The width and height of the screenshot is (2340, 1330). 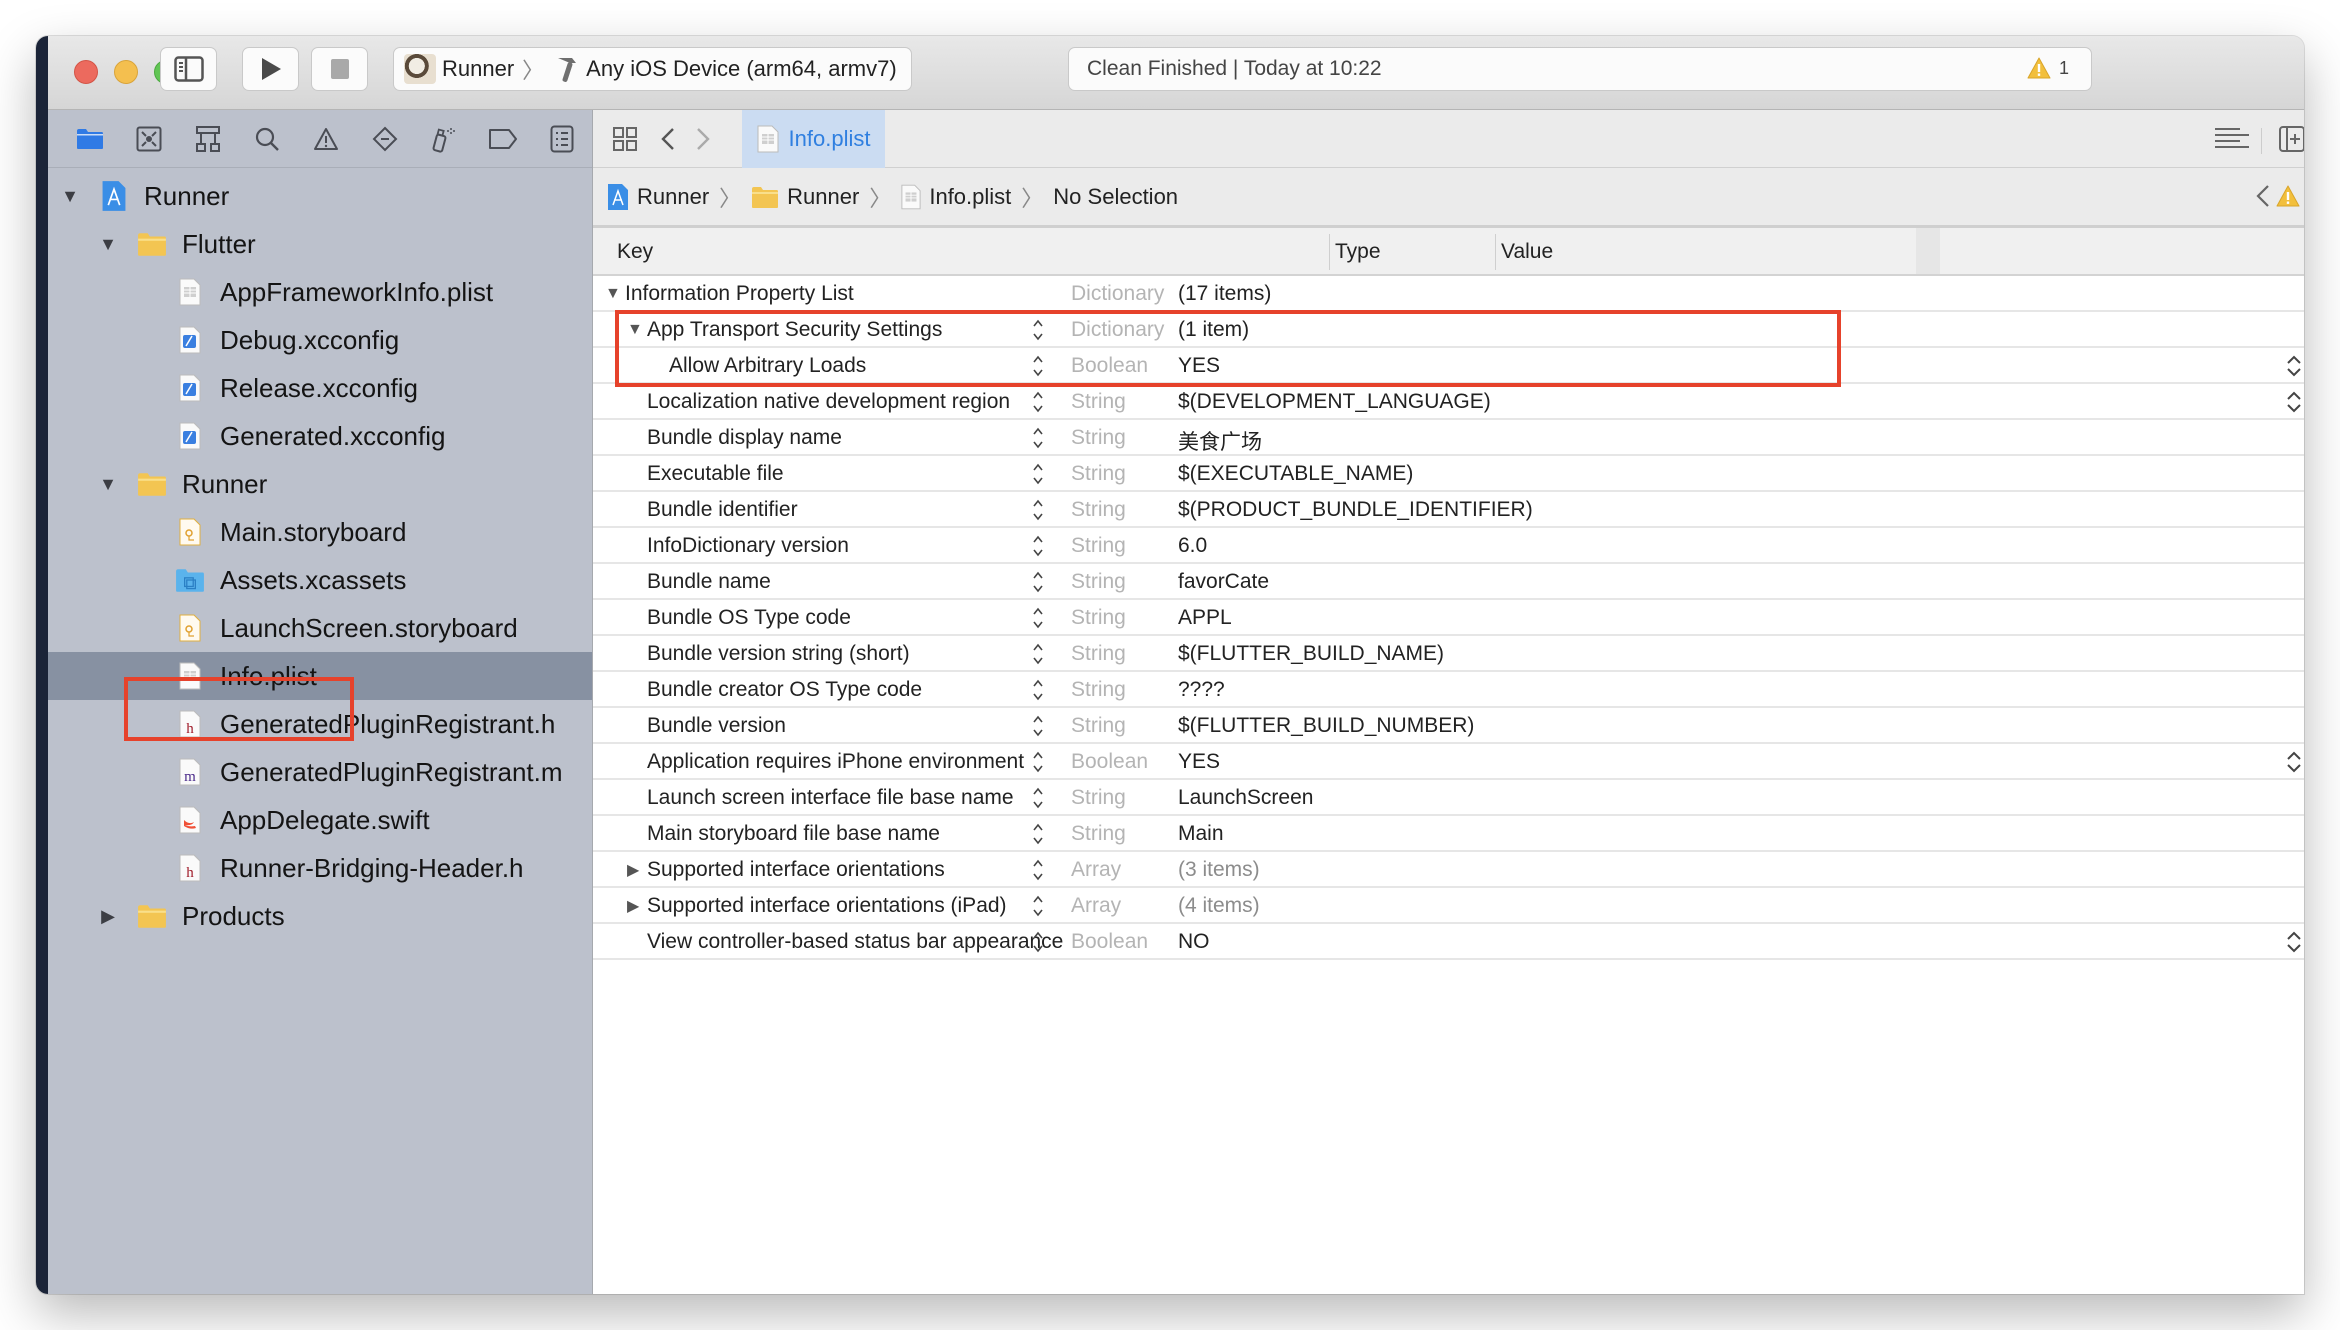 What do you see at coordinates (2232, 139) in the screenshot?
I see `editor-options-button` at bounding box center [2232, 139].